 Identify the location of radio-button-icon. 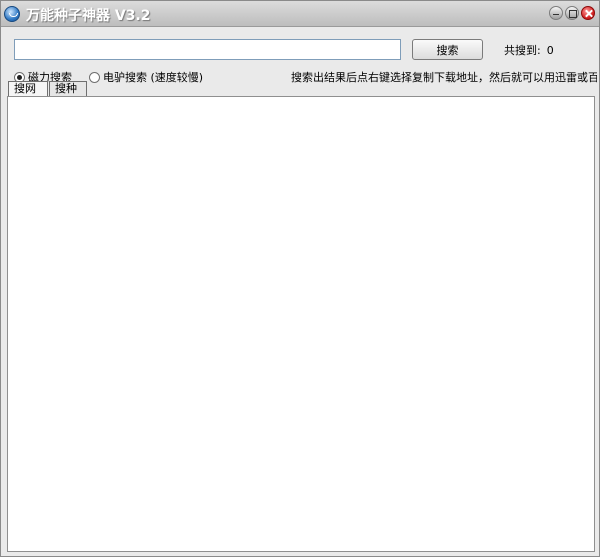
(94, 77).